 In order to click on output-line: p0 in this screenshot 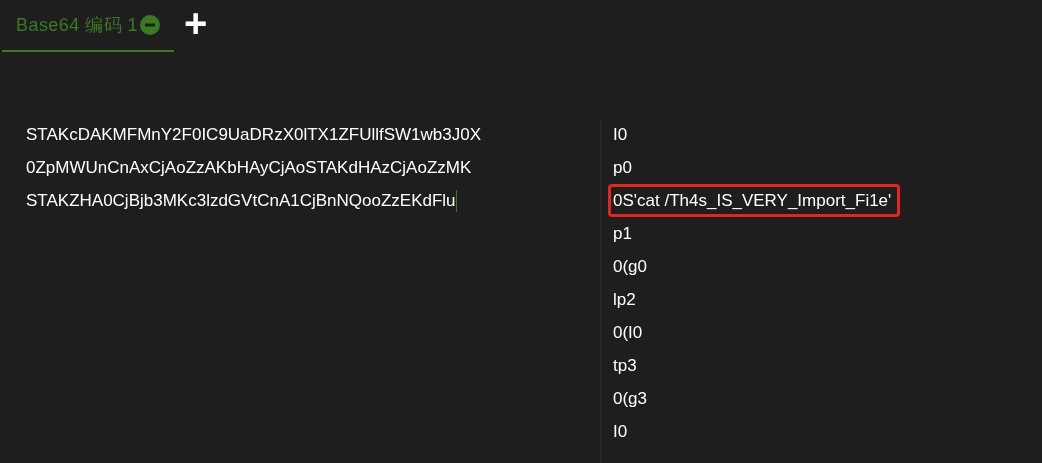, I will do `click(622, 168)`.